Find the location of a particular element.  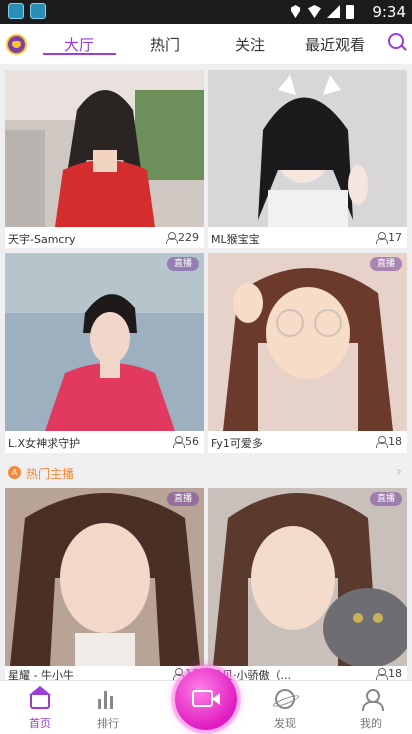

nav-ranking-label: 排行 is located at coordinates (108, 723).